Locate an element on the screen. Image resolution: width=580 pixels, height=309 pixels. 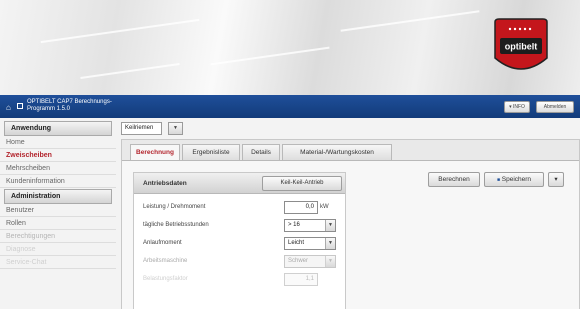
sidebar-item-benutzer: Benutzer is located at coordinates (58, 210).